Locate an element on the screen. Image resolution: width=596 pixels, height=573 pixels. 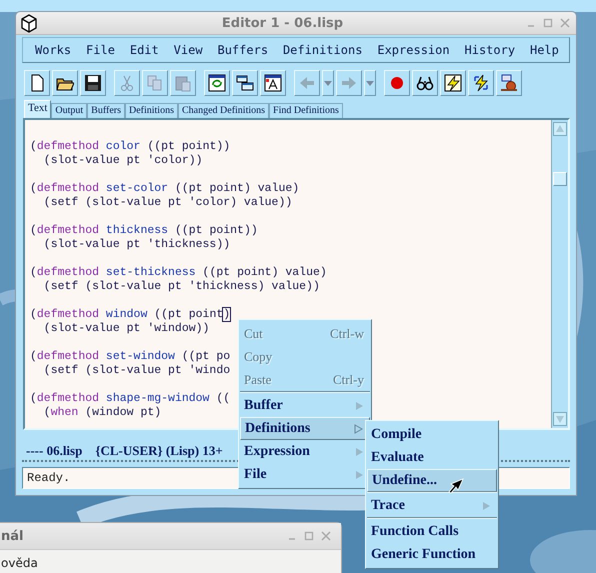
code-line: (setf (slot-value pt 'thickness) value)) is located at coordinates (181, 287).